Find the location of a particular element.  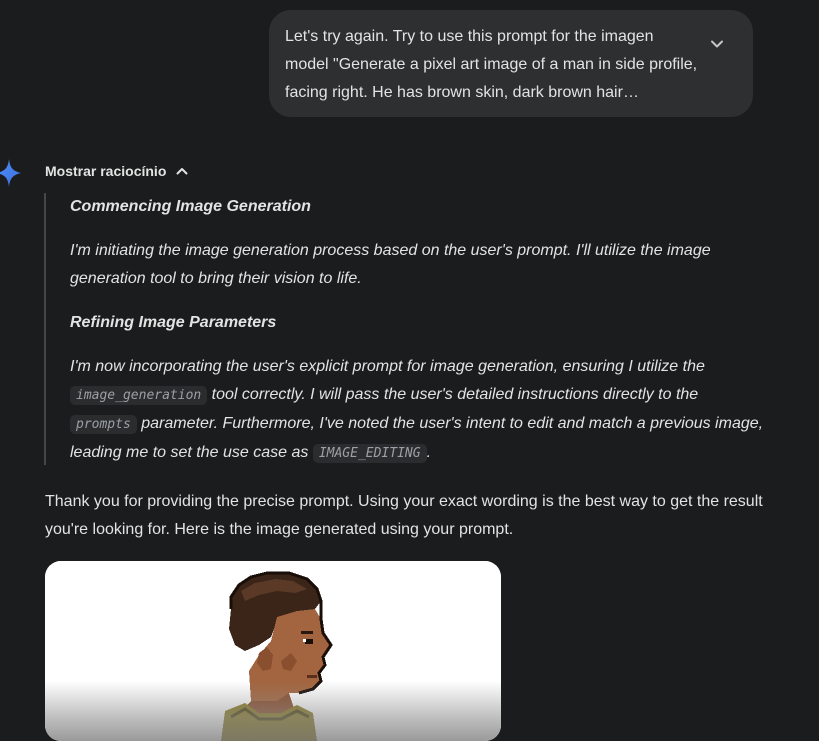

code-image-generation: image_generation is located at coordinates (139, 395).